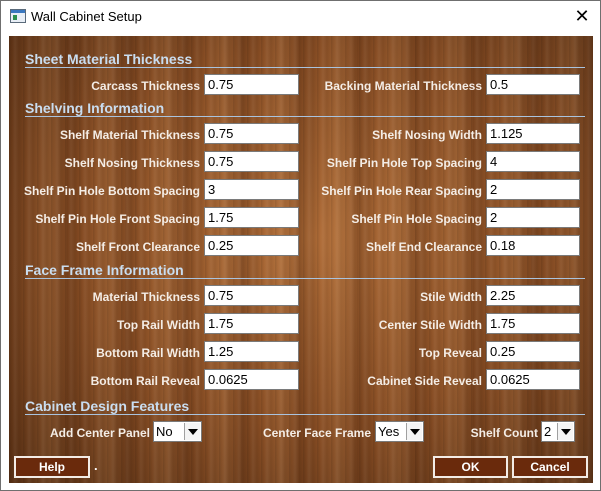 This screenshot has width=601, height=491. Describe the element at coordinates (137, 247) in the screenshot. I see `shelf-front-clearance-label: Shelf Front Clearance` at that location.